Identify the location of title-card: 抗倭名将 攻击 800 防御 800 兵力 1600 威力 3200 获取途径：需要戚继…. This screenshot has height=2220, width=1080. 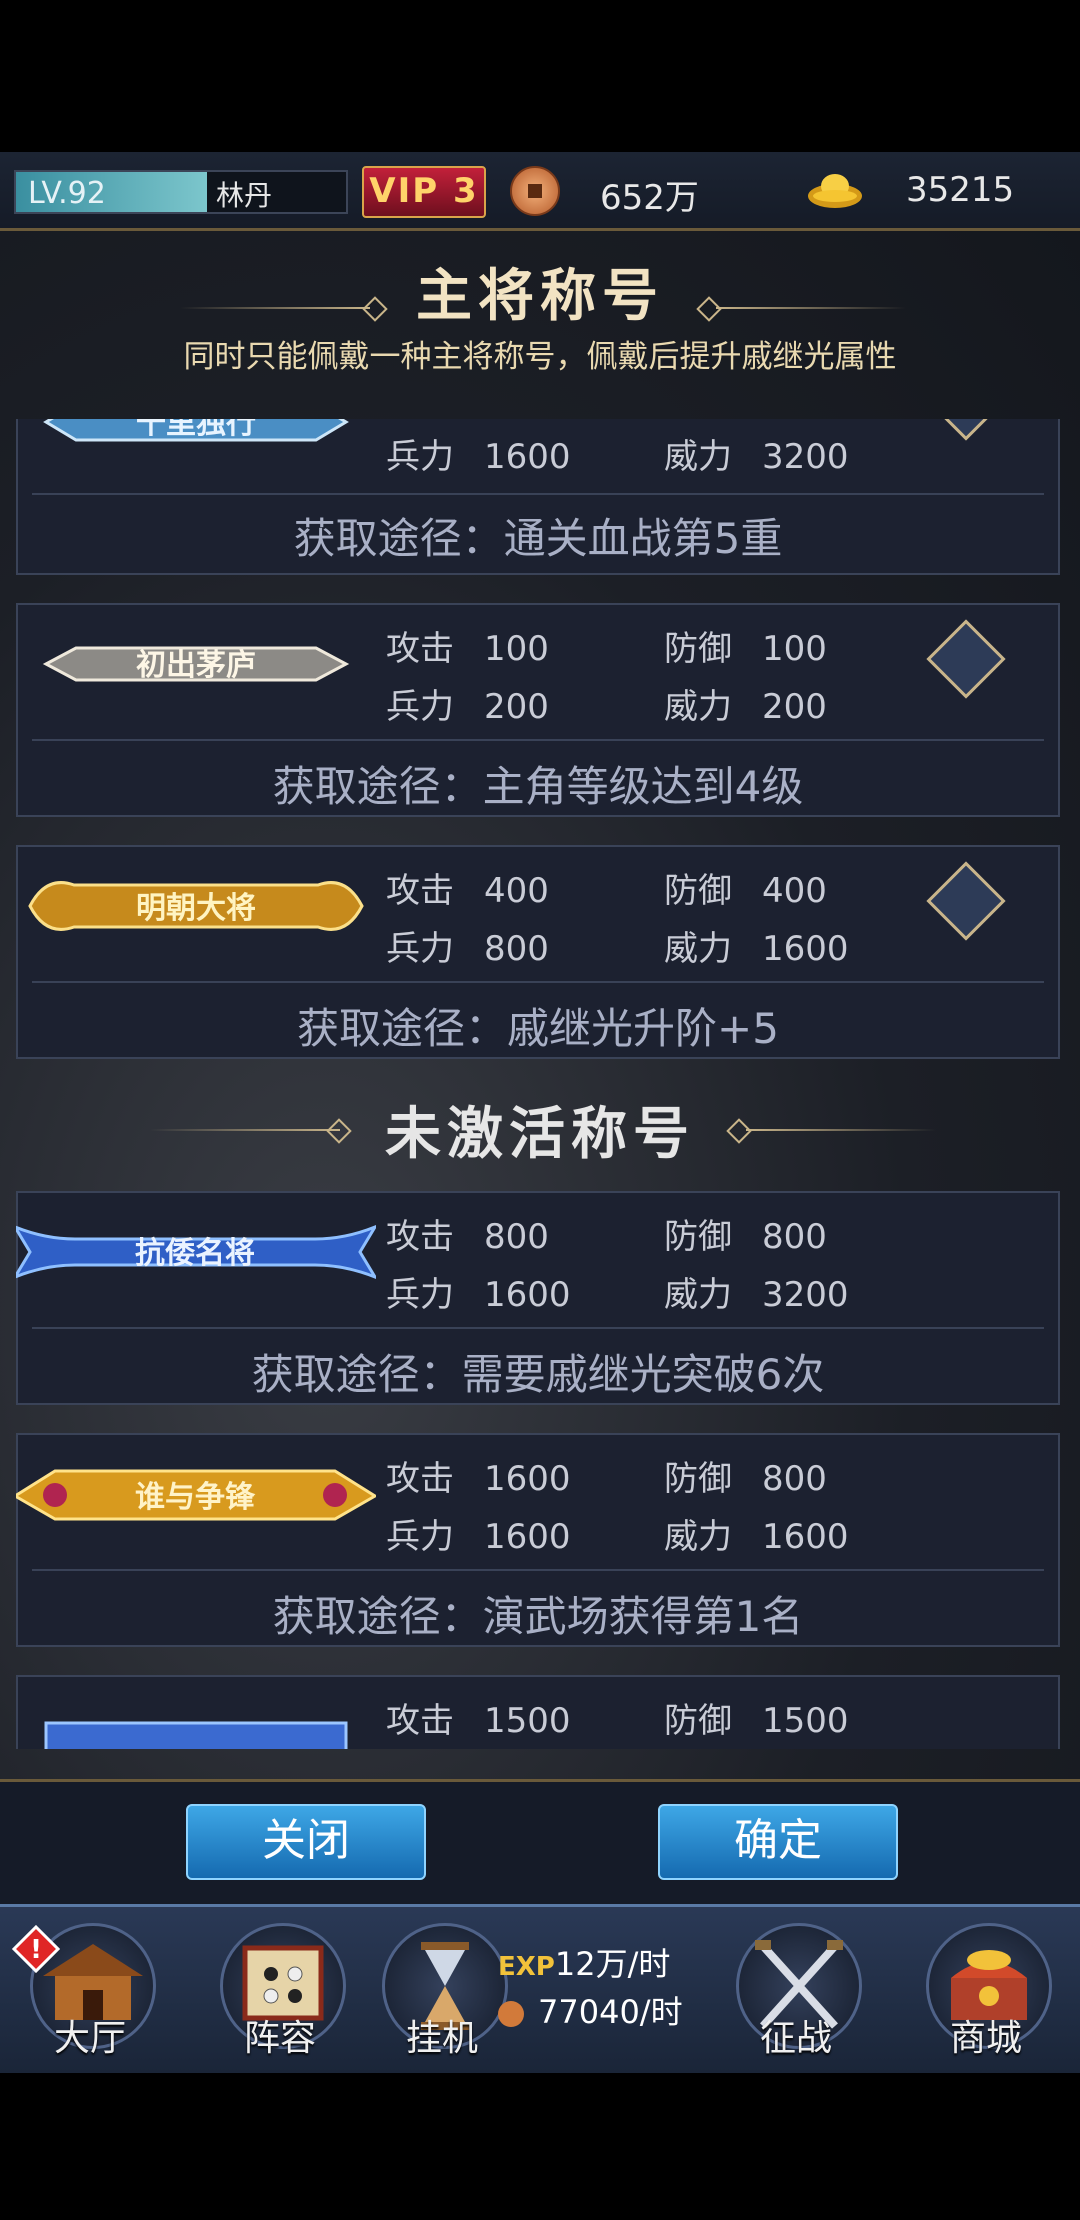
(538, 1298).